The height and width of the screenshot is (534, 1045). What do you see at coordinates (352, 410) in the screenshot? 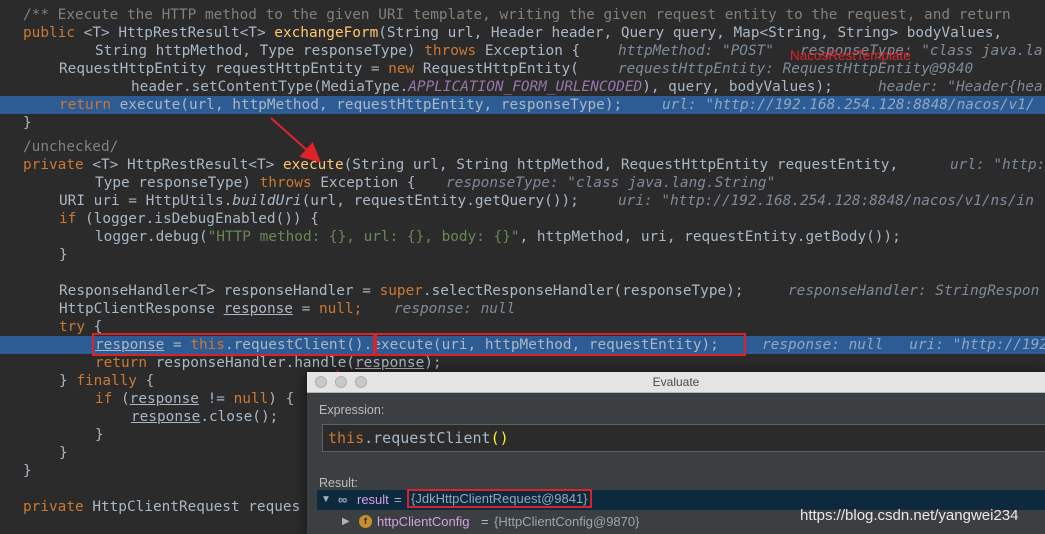
I see `expression-label: Expression:` at bounding box center [352, 410].